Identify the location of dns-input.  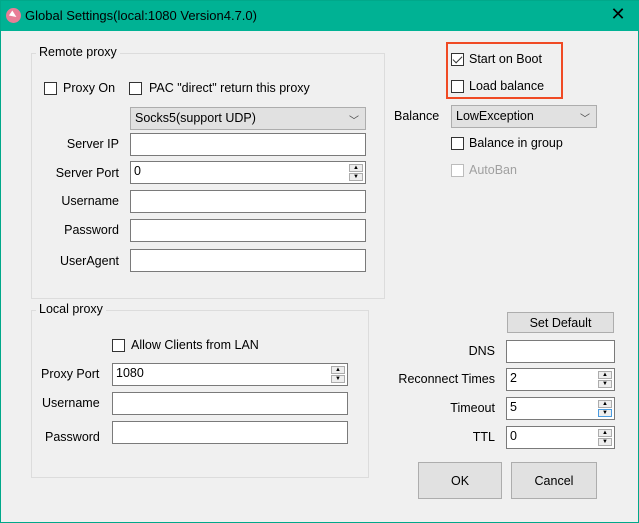
(560, 351).